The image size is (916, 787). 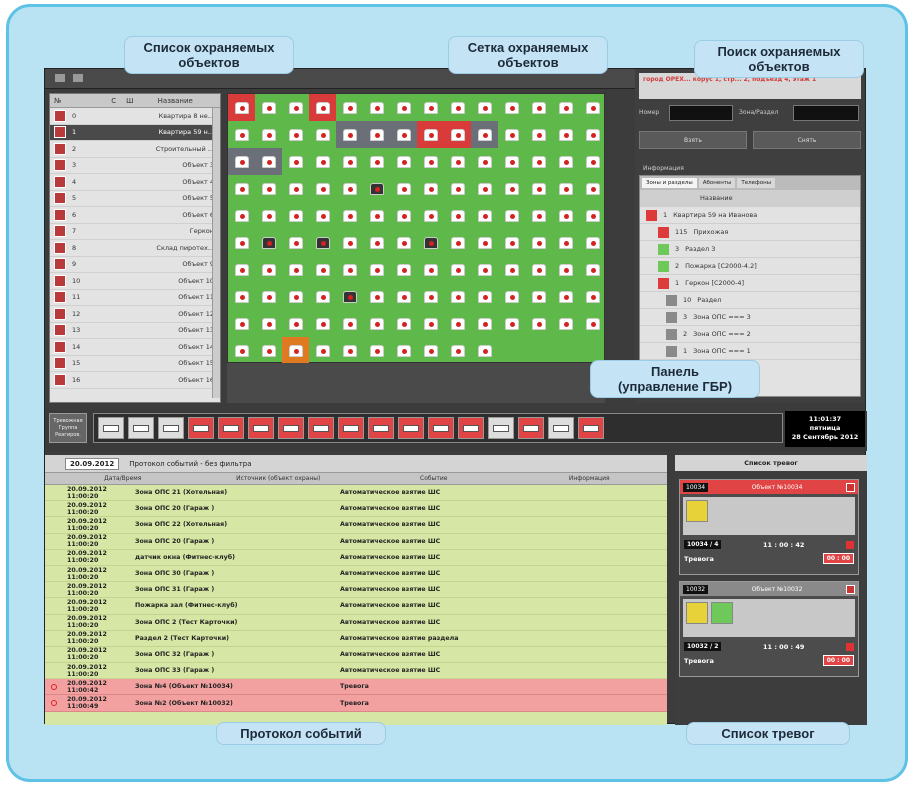 What do you see at coordinates (78, 78) in the screenshot?
I see `grid-view-icon` at bounding box center [78, 78].